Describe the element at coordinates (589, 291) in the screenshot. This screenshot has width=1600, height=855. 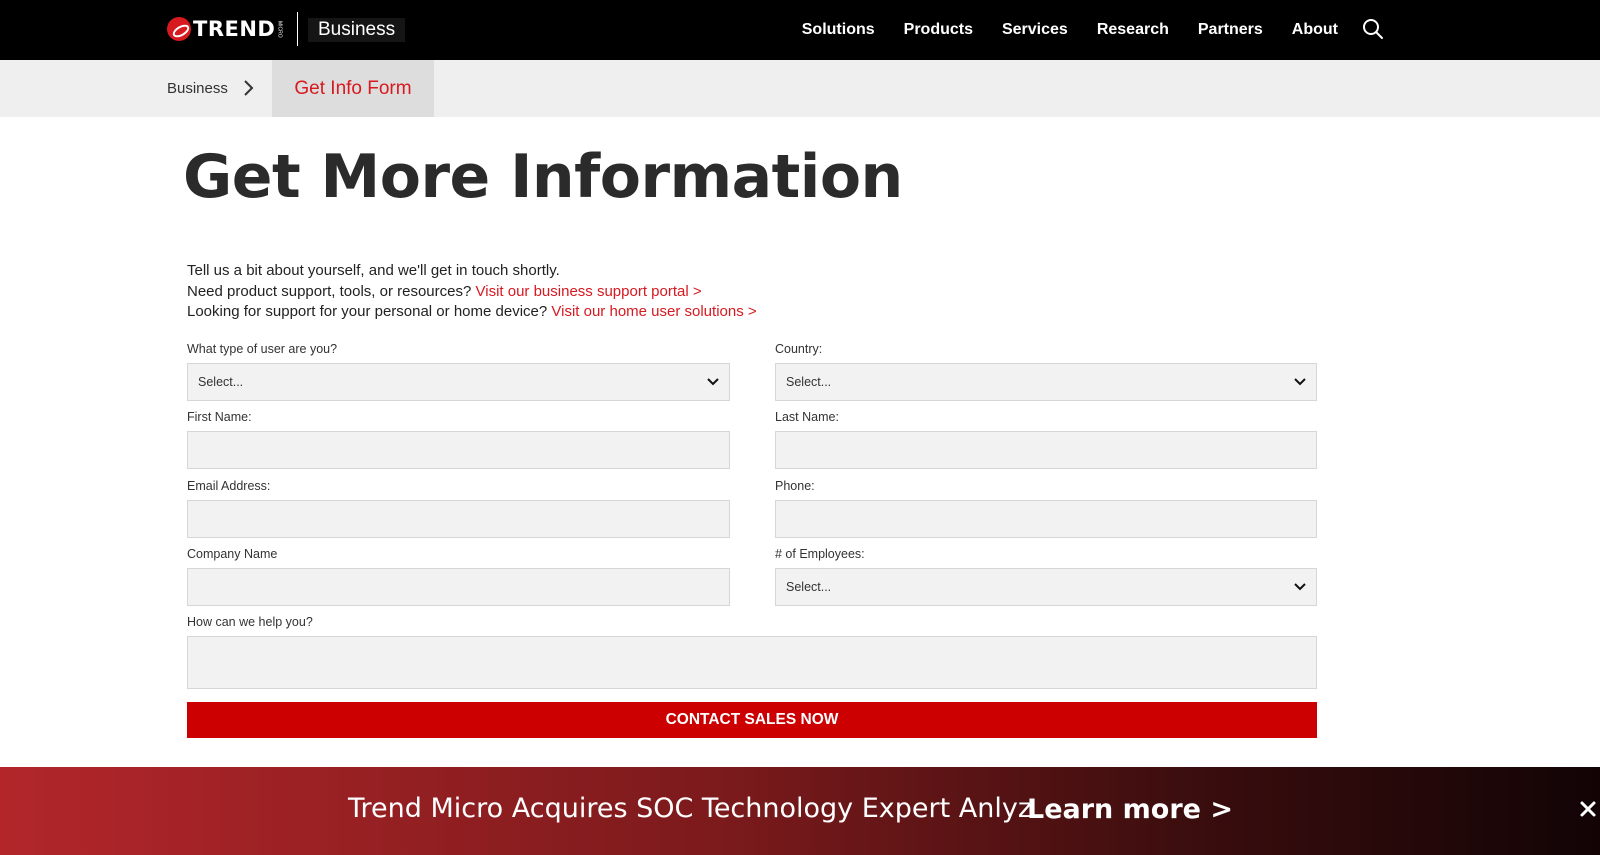
I see `business-support-link: Visit our business support portal >` at that location.